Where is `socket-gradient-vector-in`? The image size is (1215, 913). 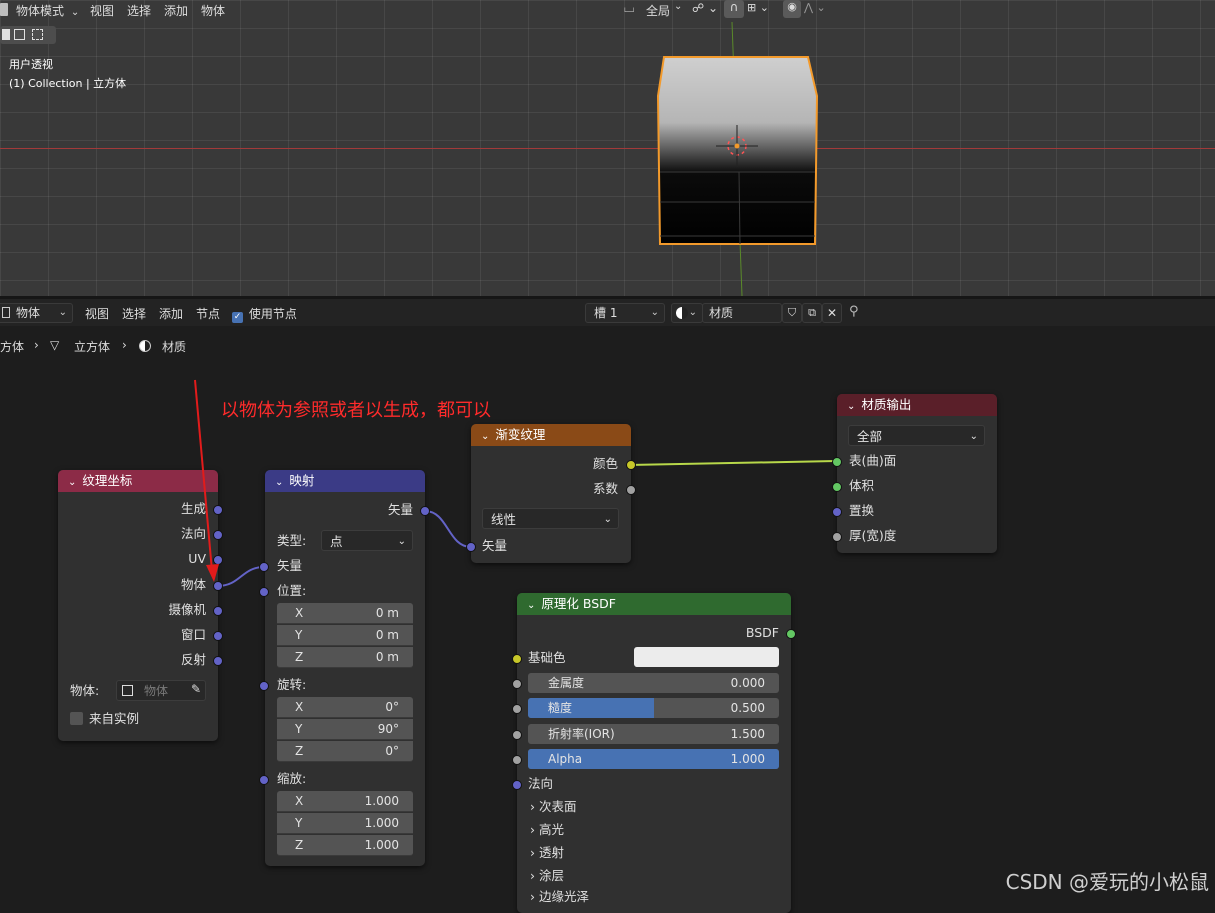 socket-gradient-vector-in is located at coordinates (471, 547).